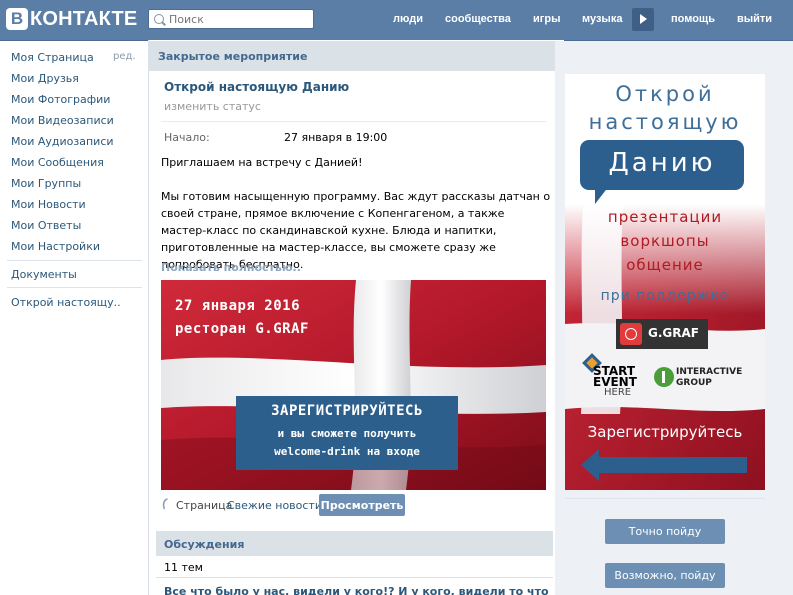 This screenshot has height=595, width=793. I want to click on source-prefix: Страница, so click(204, 505).